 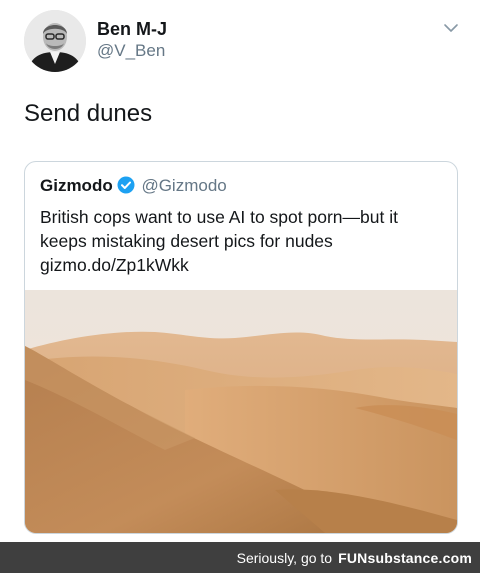 What do you see at coordinates (405, 558) in the screenshot?
I see `footer-brand: FUNsubstance.com` at bounding box center [405, 558].